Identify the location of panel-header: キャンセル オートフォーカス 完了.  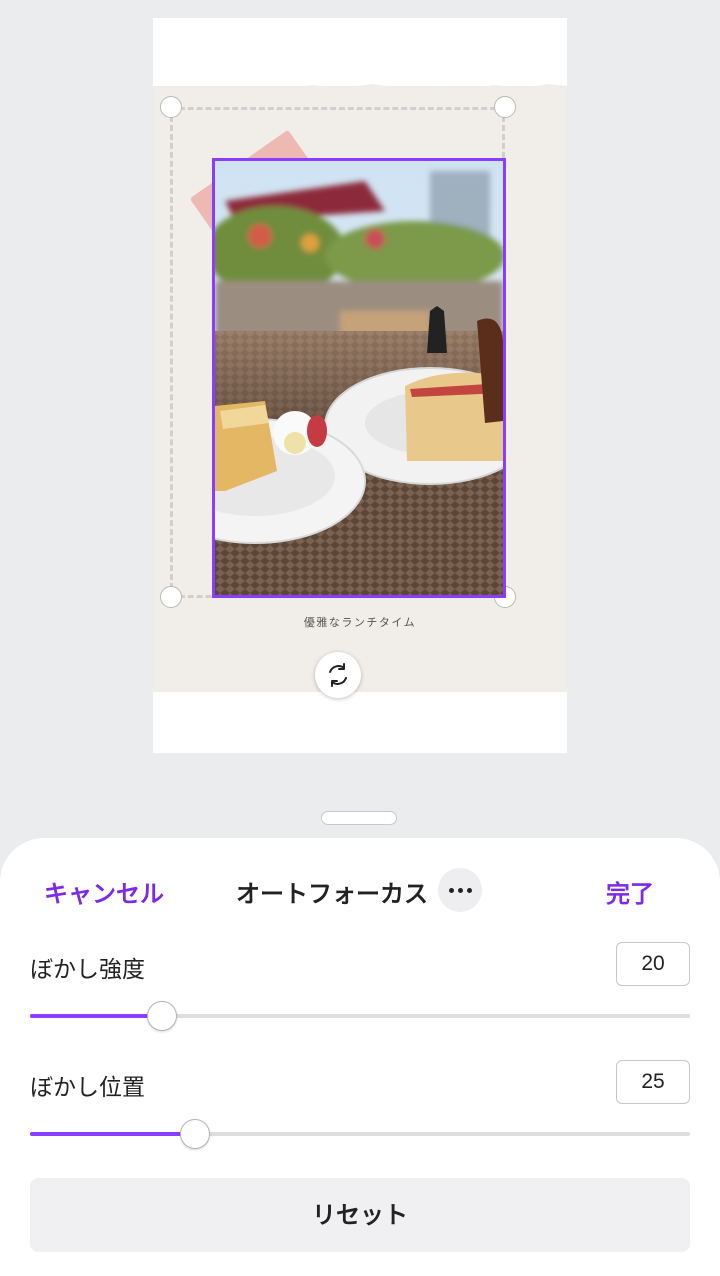
(360, 890).